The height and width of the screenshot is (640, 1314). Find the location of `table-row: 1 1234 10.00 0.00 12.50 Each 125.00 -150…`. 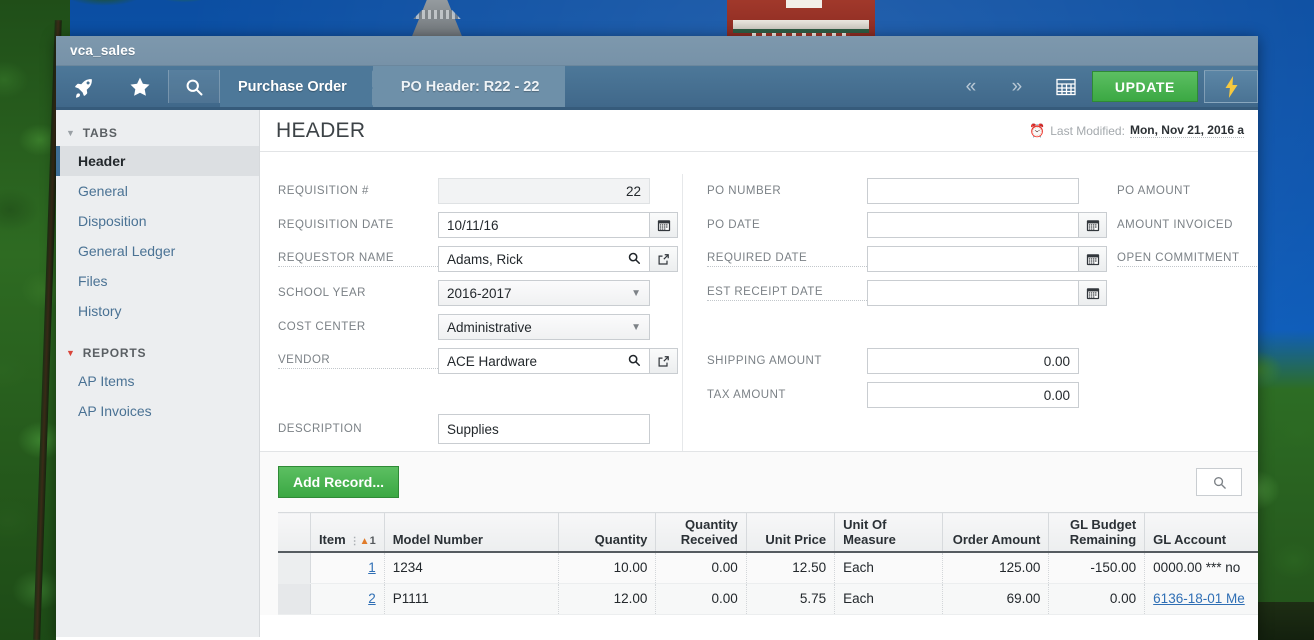

table-row: 1 1234 10.00 0.00 12.50 Each 125.00 -150… is located at coordinates (768, 568).